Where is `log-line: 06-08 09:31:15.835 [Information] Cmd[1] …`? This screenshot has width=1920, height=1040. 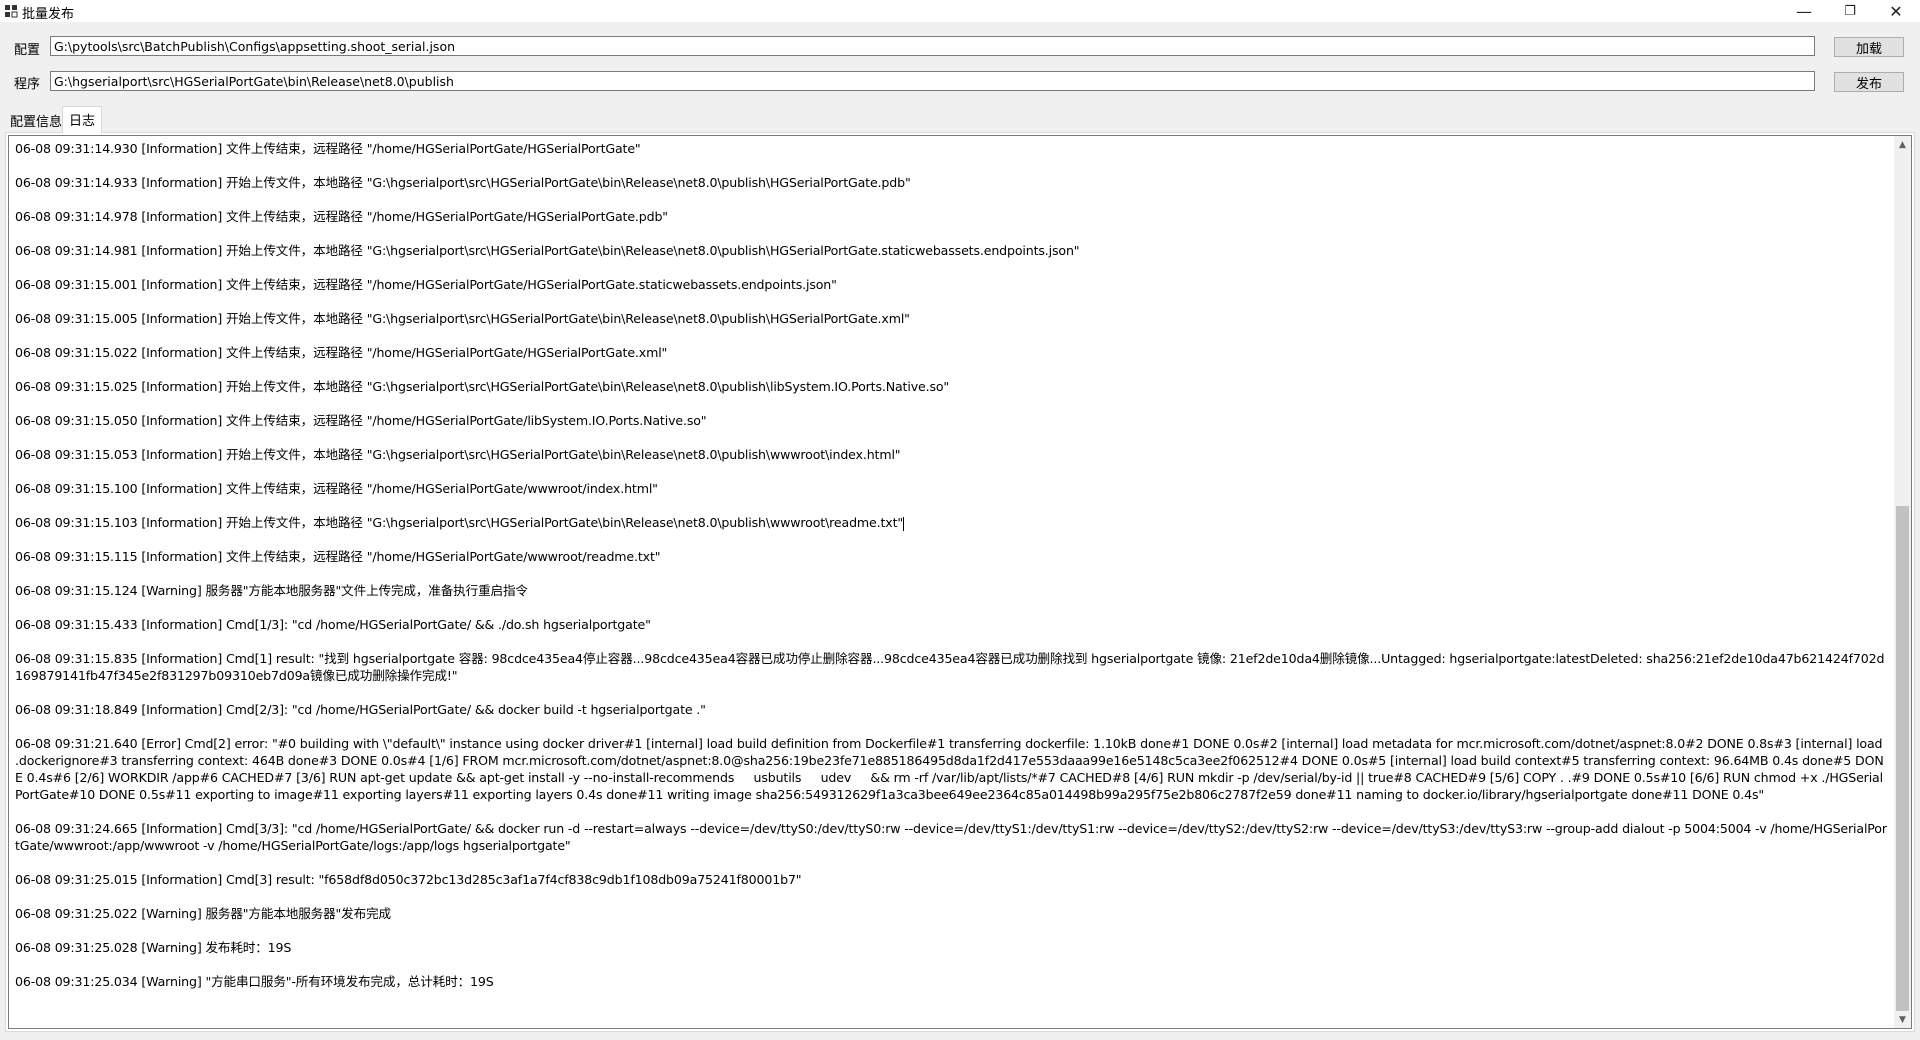 log-line: 06-08 09:31:15.835 [Information] Cmd[1] … is located at coordinates (950, 667).